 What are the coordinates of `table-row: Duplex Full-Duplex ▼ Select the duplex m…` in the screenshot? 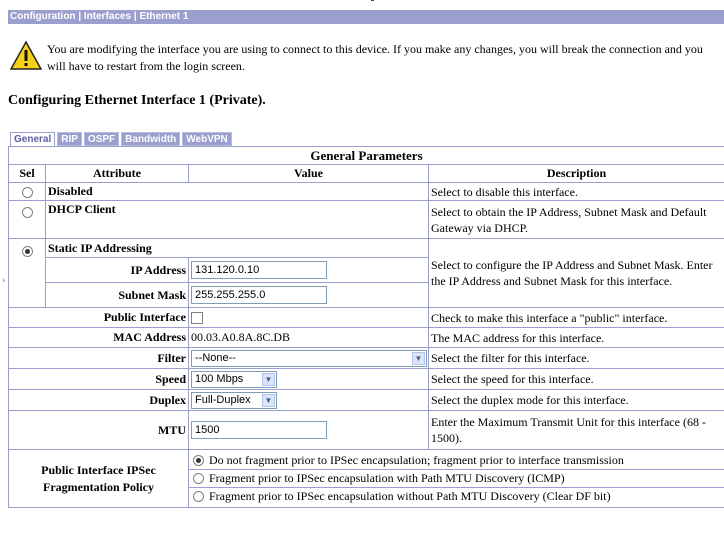 It's located at (366, 400).